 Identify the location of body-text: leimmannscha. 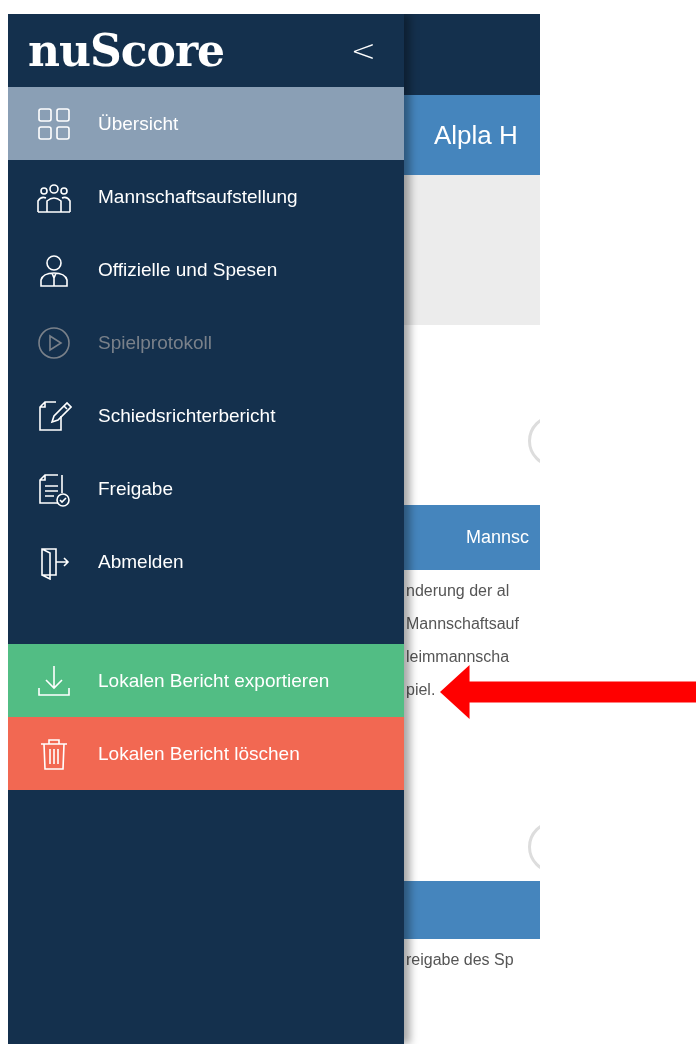
(458, 657).